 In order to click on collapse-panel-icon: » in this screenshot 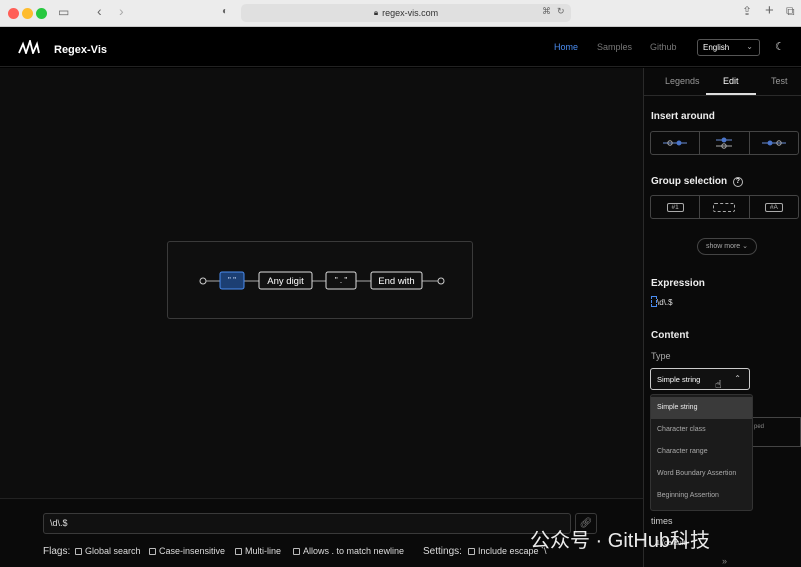, I will do `click(724, 561)`.